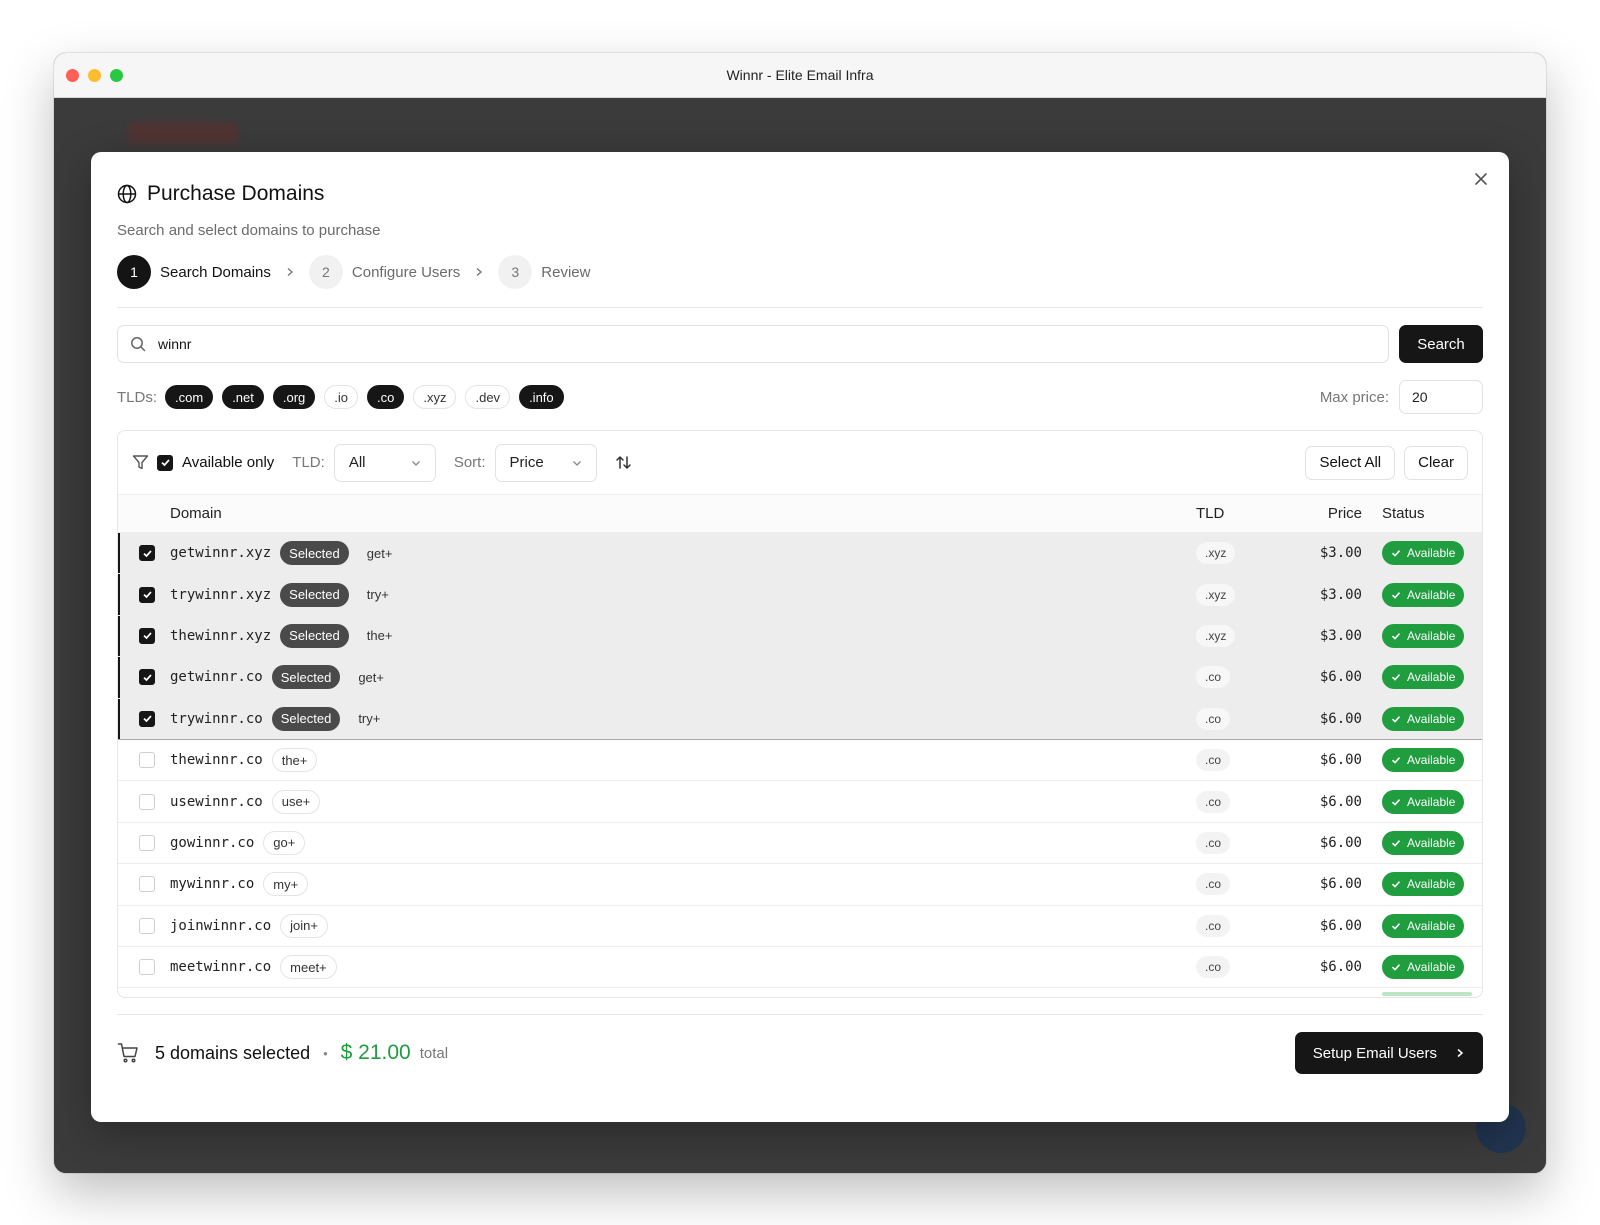 The height and width of the screenshot is (1225, 1600). I want to click on search-row: Search, so click(800, 344).